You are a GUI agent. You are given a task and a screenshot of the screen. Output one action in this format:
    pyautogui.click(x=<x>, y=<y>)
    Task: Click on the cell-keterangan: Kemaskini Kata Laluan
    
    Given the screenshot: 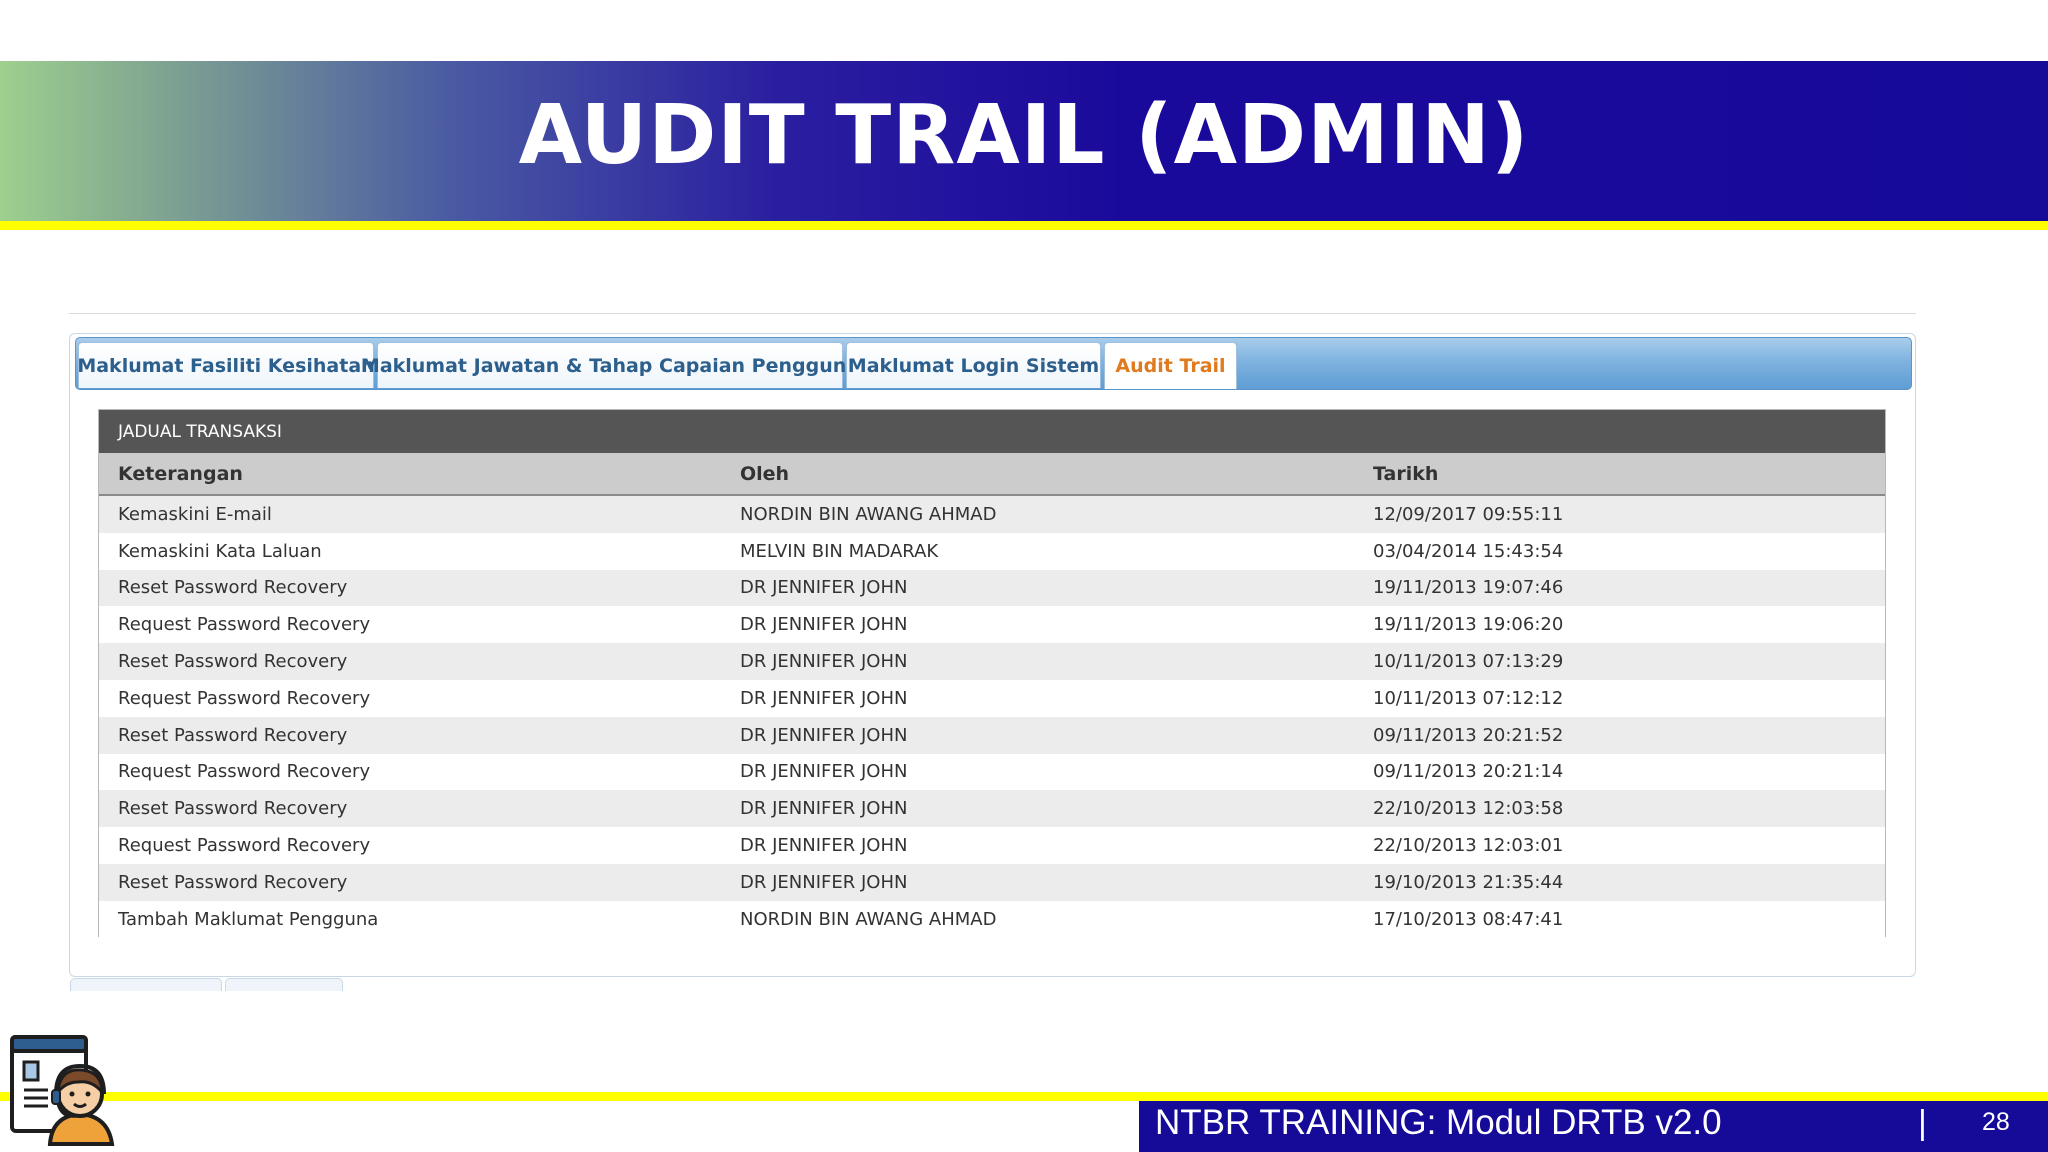 What is the action you would take?
    pyautogui.click(x=220, y=551)
    